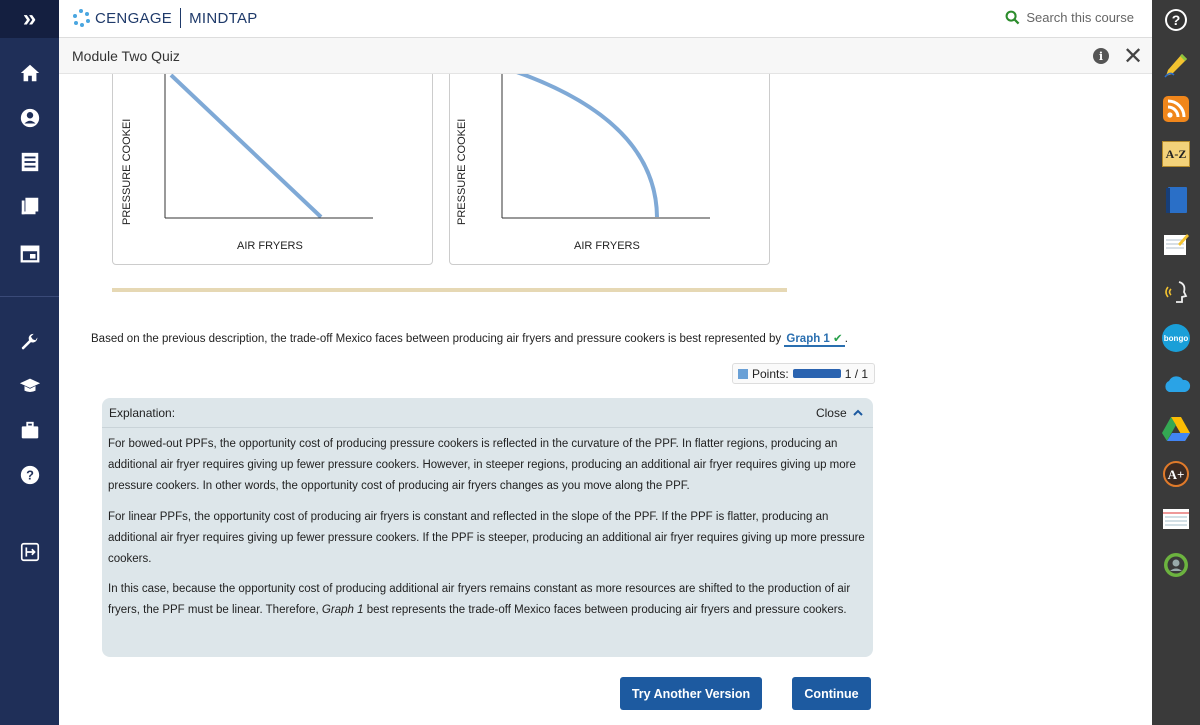 The width and height of the screenshot is (1200, 725). I want to click on graph-2-xlabel: AIR FRYERS, so click(607, 246).